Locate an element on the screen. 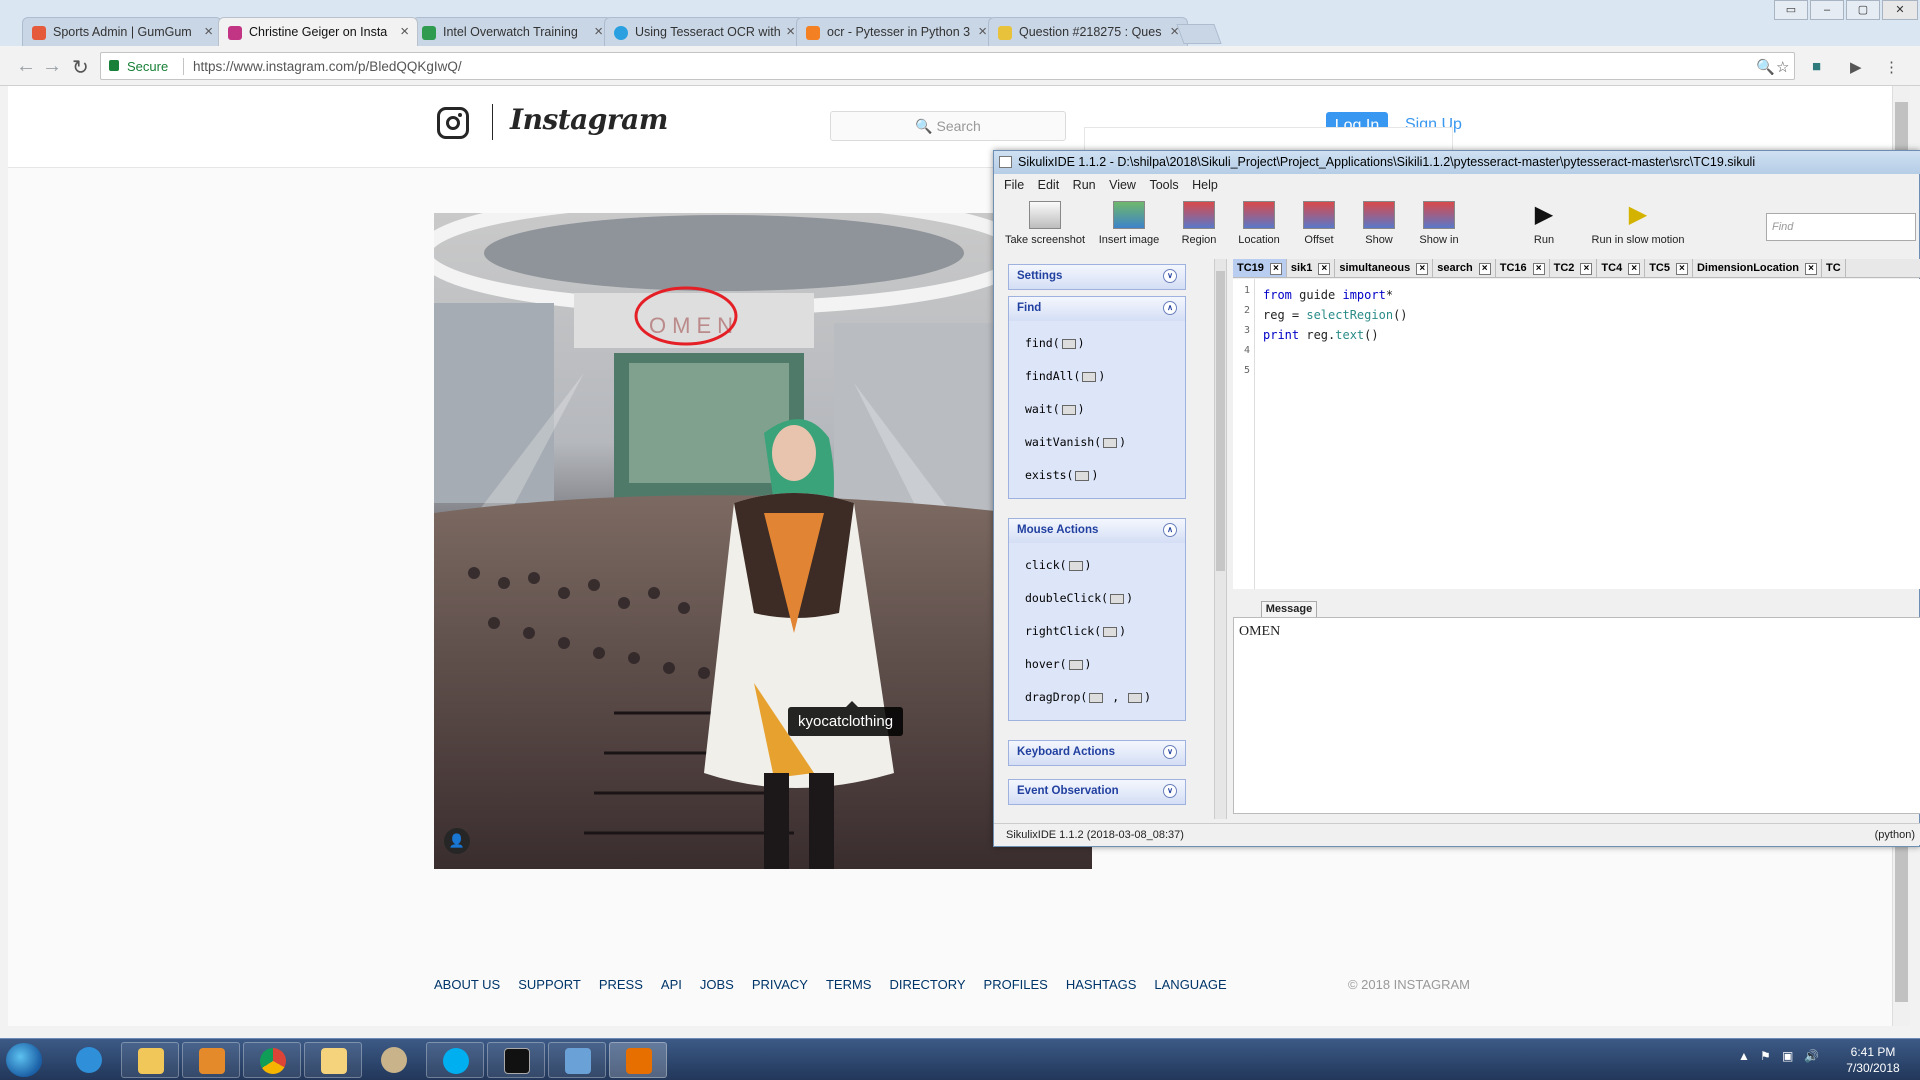 This screenshot has height=1080, width=1920. forward-arrow-icon: → is located at coordinates (52, 66).